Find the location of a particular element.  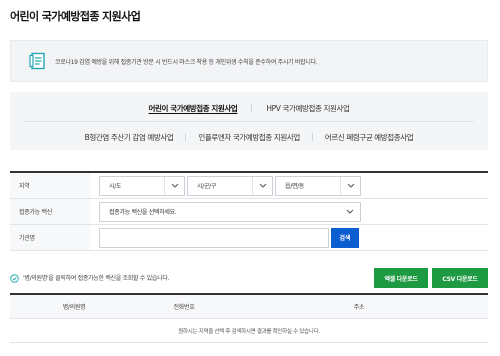

sido-value: 시/도 is located at coordinates (115, 186).